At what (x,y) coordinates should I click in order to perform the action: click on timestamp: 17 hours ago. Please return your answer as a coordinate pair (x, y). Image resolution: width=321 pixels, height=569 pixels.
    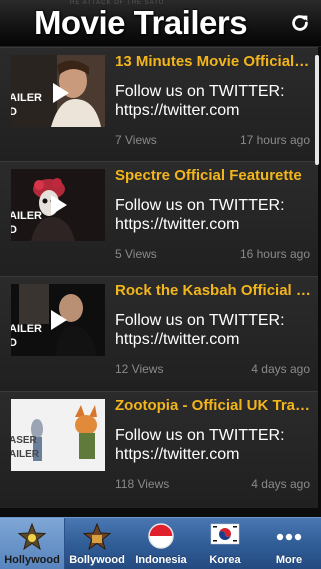
    Looking at the image, I should click on (274, 140).